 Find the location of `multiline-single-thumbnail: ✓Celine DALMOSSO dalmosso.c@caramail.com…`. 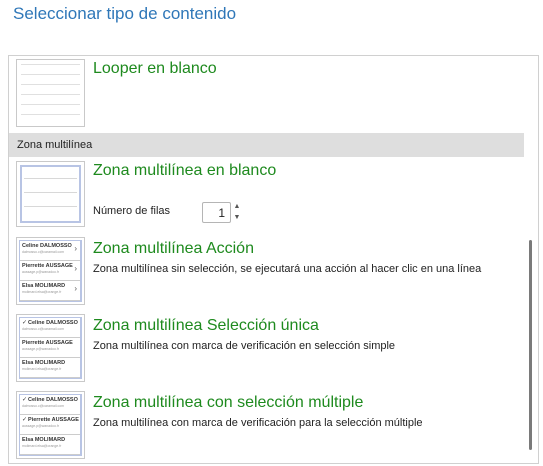

multiline-single-thumbnail: ✓Celine DALMOSSO dalmosso.c@caramail.com… is located at coordinates (50, 348).